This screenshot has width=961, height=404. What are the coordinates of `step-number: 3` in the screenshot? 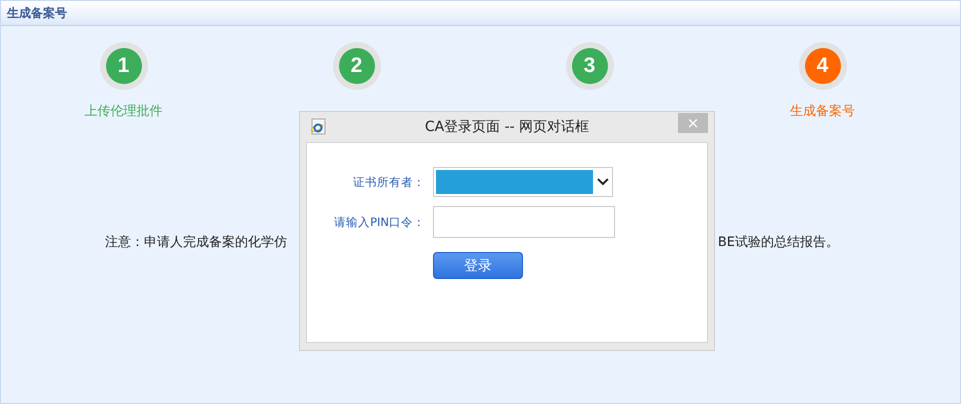 It's located at (590, 66).